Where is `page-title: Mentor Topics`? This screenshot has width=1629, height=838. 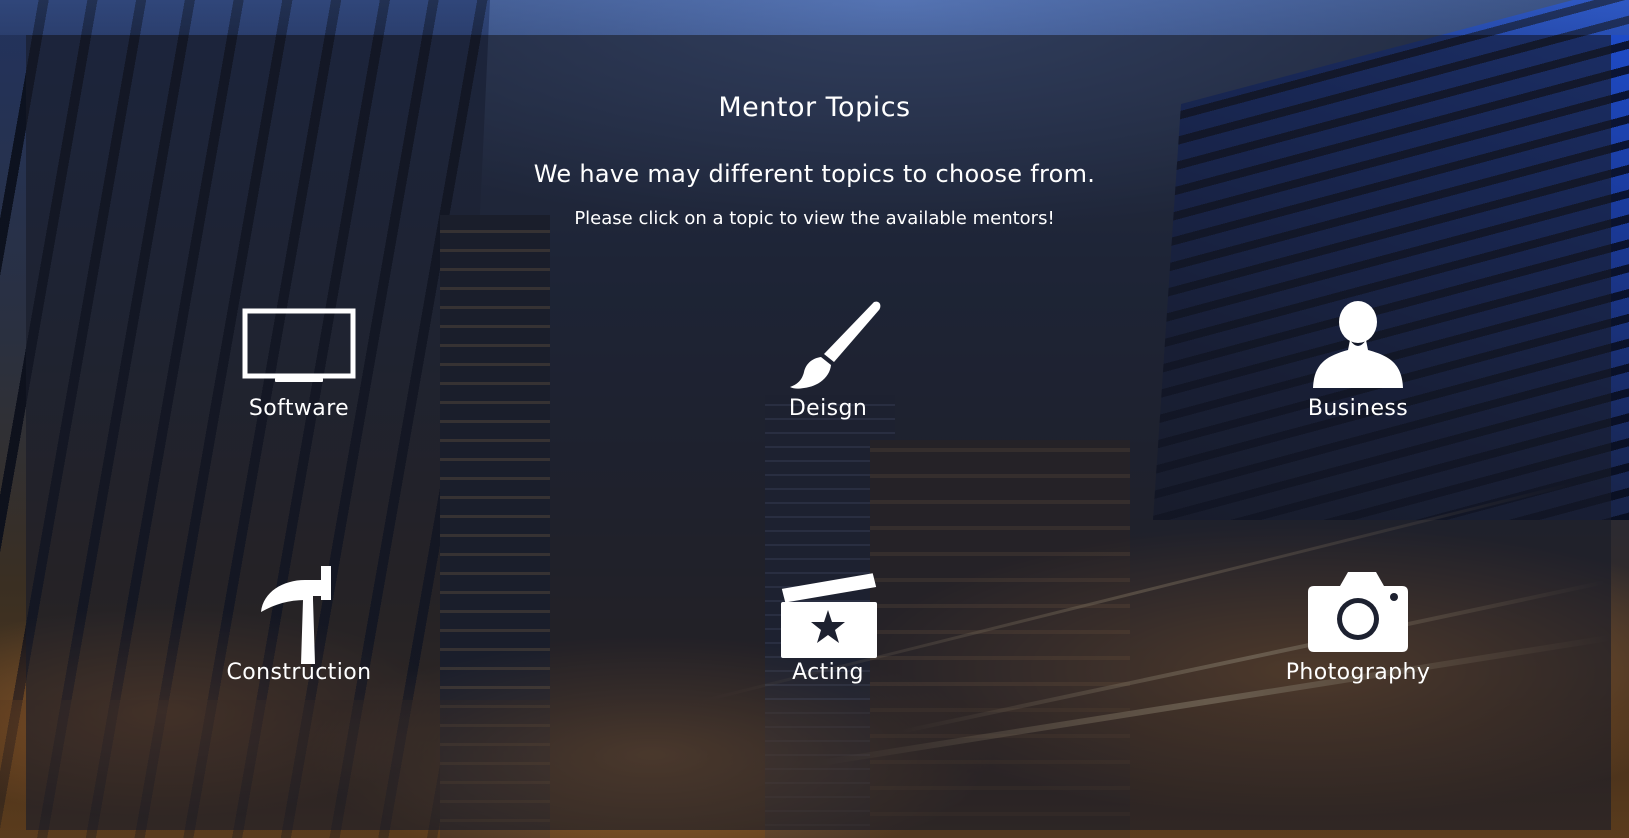 page-title: Mentor Topics is located at coordinates (814, 107).